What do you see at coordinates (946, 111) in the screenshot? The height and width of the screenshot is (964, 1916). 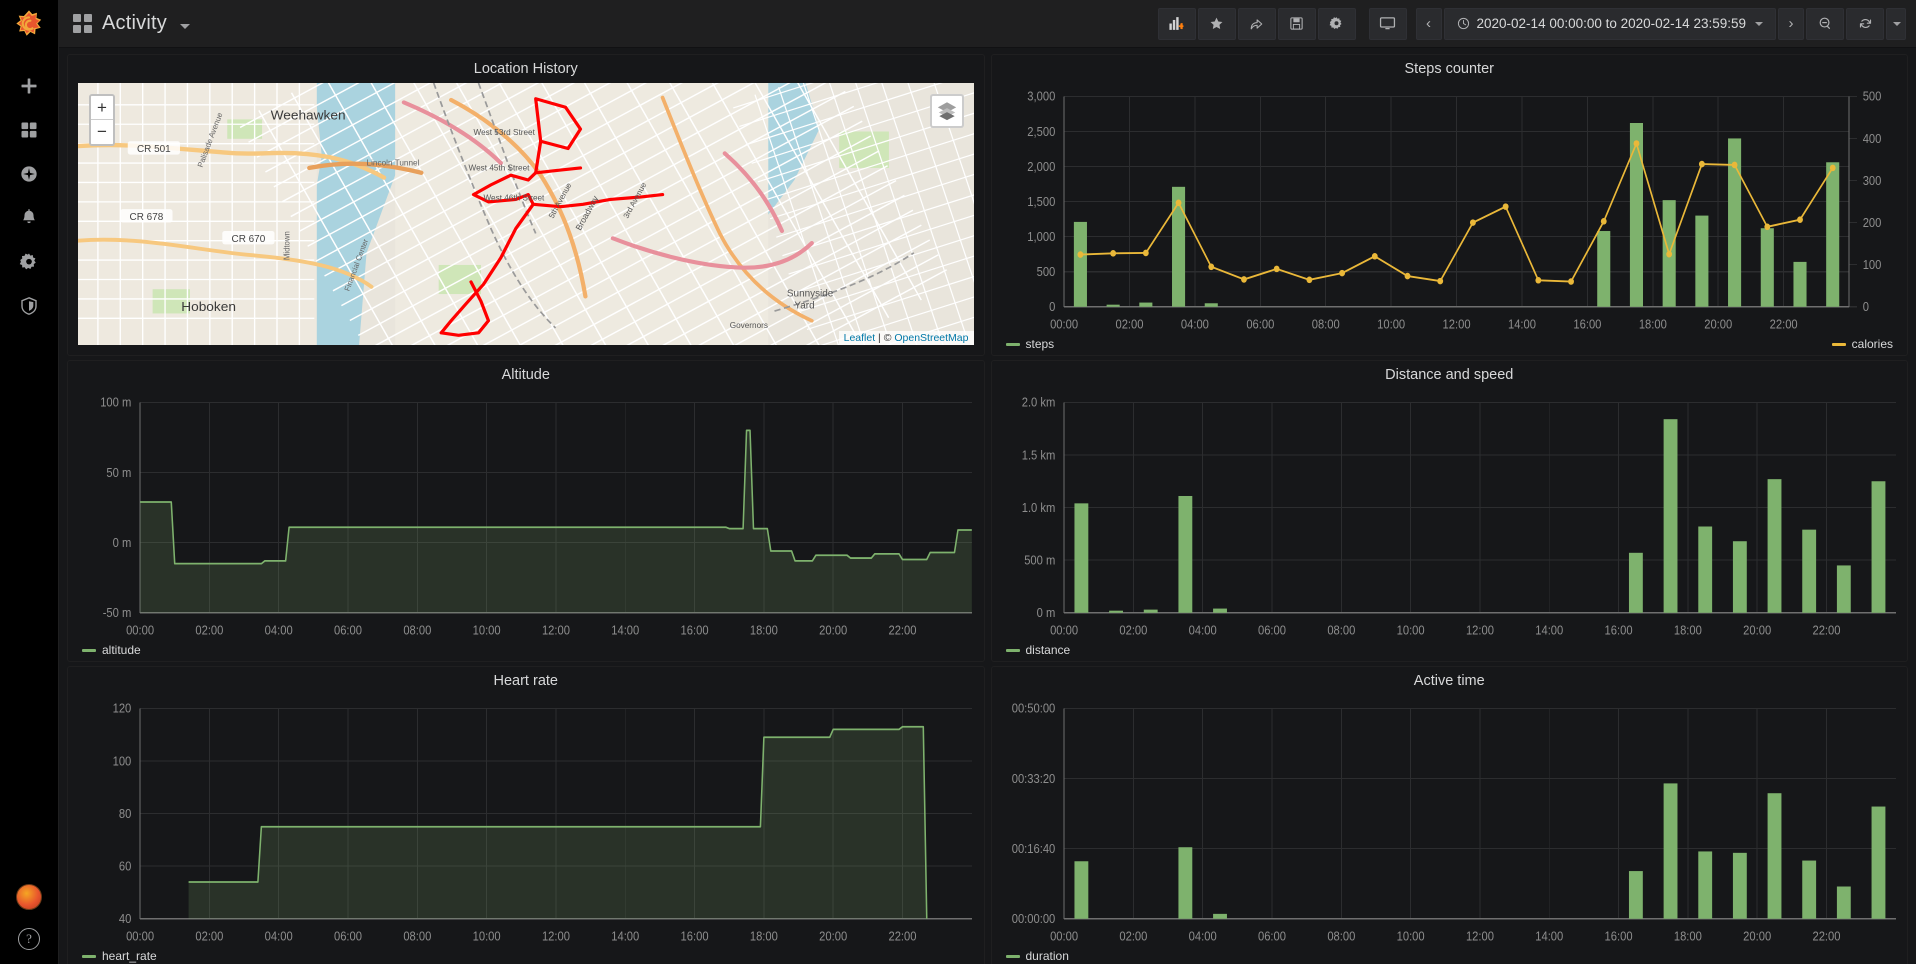 I see `map-layers-button` at bounding box center [946, 111].